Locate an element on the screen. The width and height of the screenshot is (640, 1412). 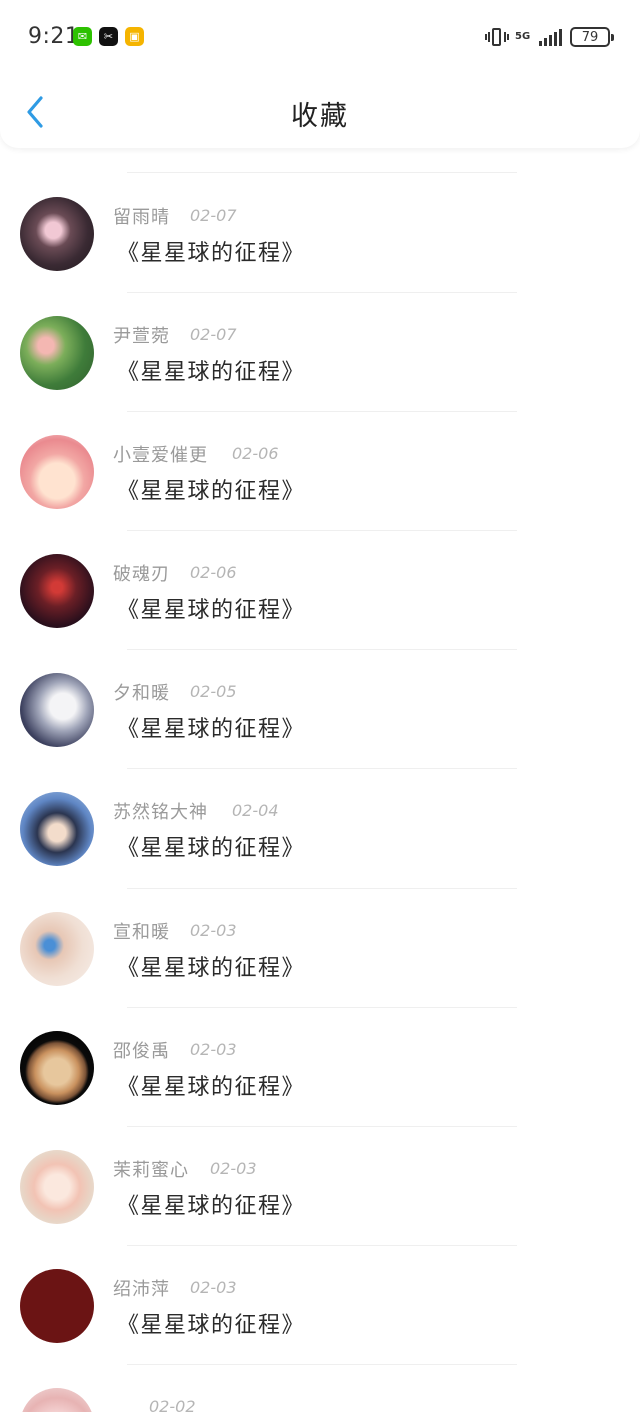
list-item: 宣和暖 02-03 《星星球的征程》 is located at coordinates (320, 947).